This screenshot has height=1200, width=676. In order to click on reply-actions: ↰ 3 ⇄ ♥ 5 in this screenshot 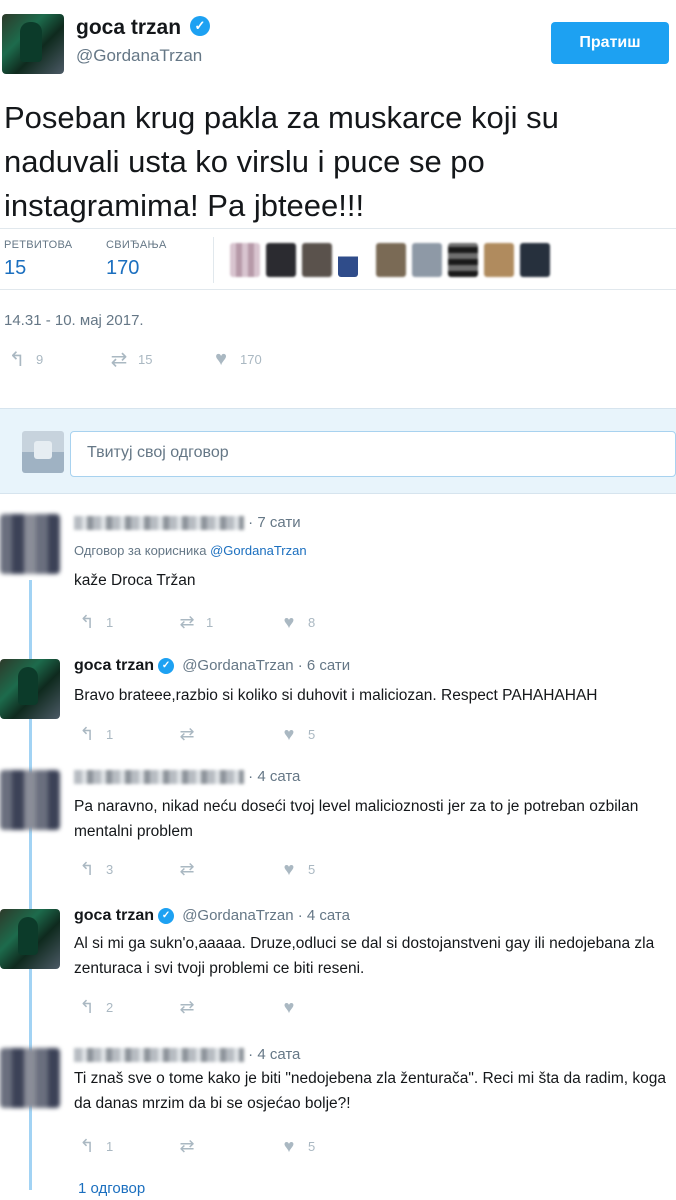, I will do `click(274, 866)`.